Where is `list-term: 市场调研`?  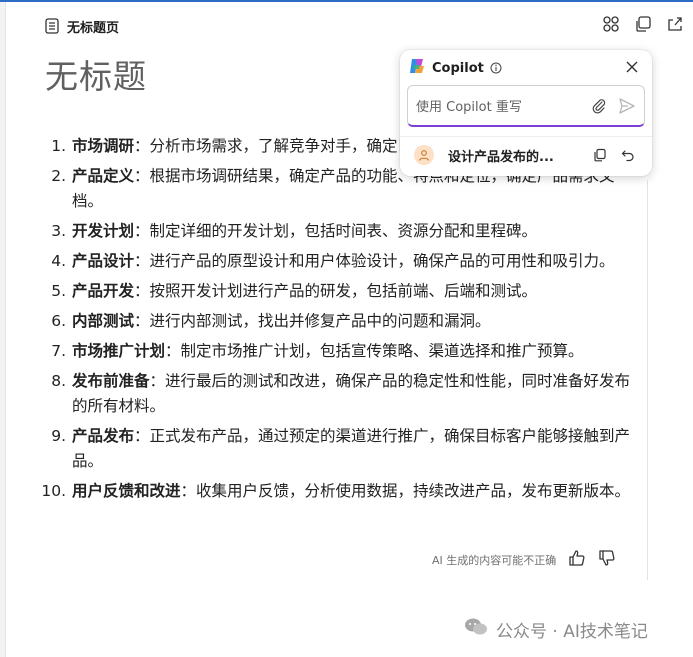 list-term: 市场调研 is located at coordinates (103, 146).